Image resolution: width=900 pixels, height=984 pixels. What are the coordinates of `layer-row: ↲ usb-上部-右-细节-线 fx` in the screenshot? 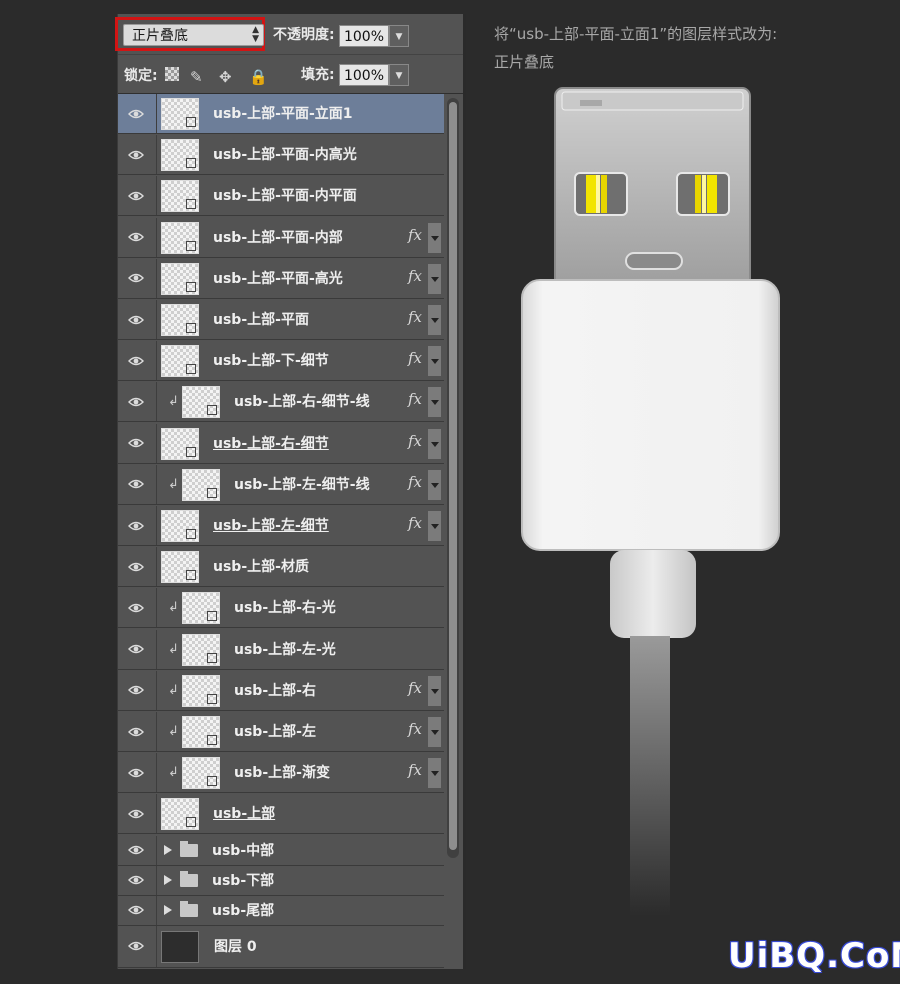 It's located at (281, 402).